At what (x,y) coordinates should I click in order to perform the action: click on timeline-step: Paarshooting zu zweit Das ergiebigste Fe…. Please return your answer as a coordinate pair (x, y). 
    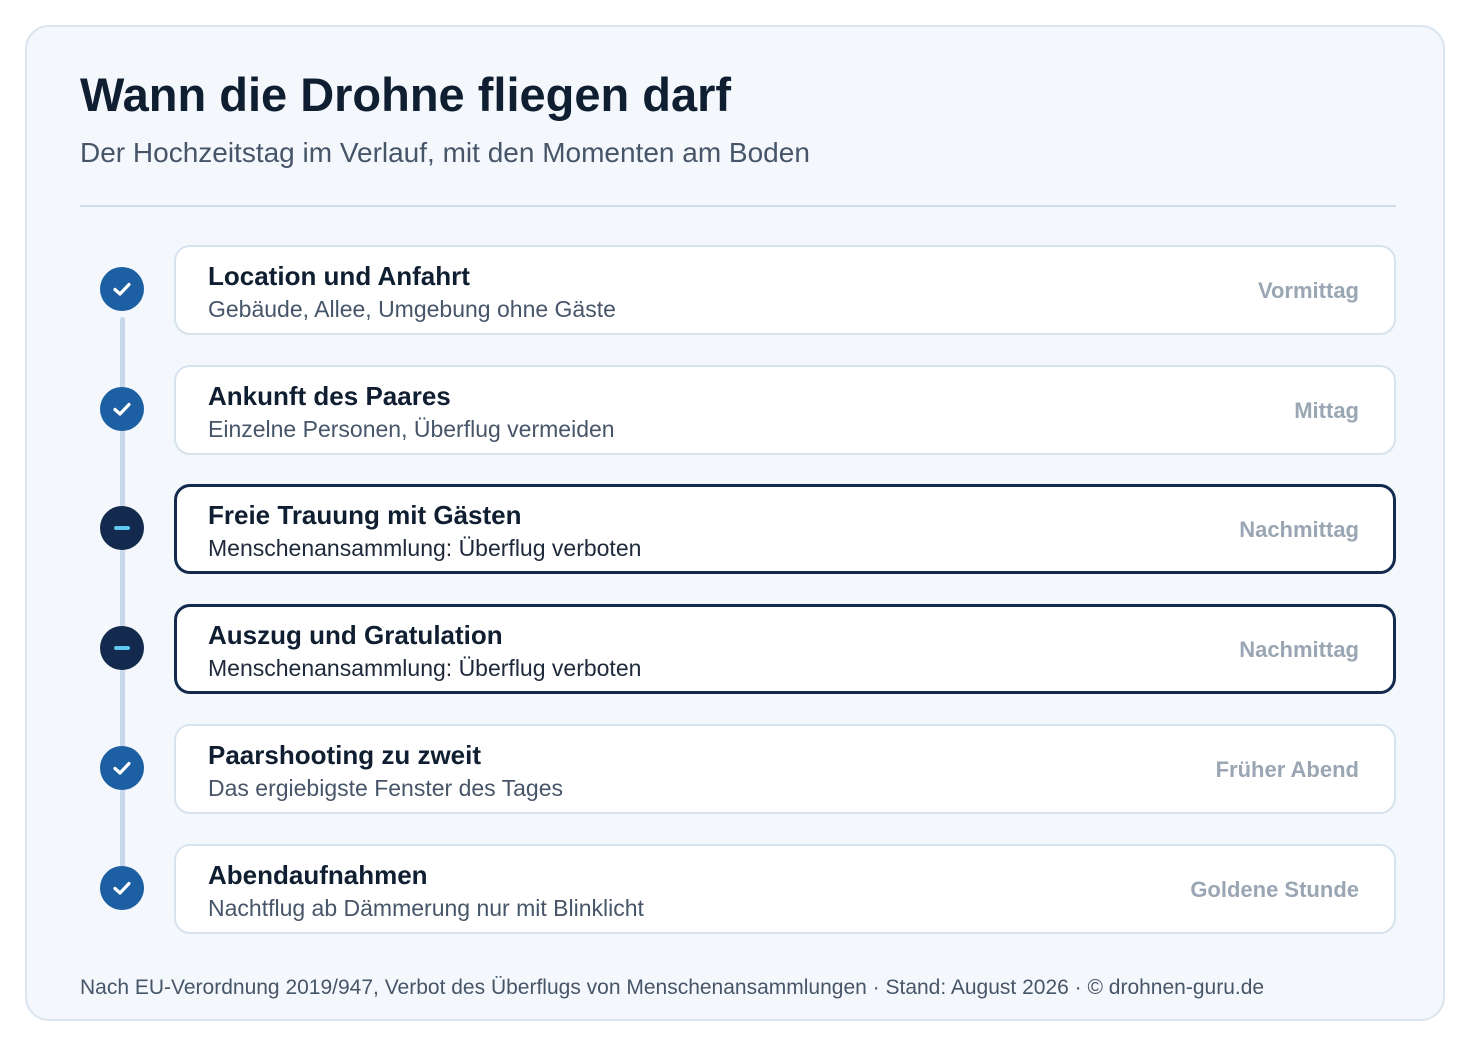
    Looking at the image, I should click on (737, 770).